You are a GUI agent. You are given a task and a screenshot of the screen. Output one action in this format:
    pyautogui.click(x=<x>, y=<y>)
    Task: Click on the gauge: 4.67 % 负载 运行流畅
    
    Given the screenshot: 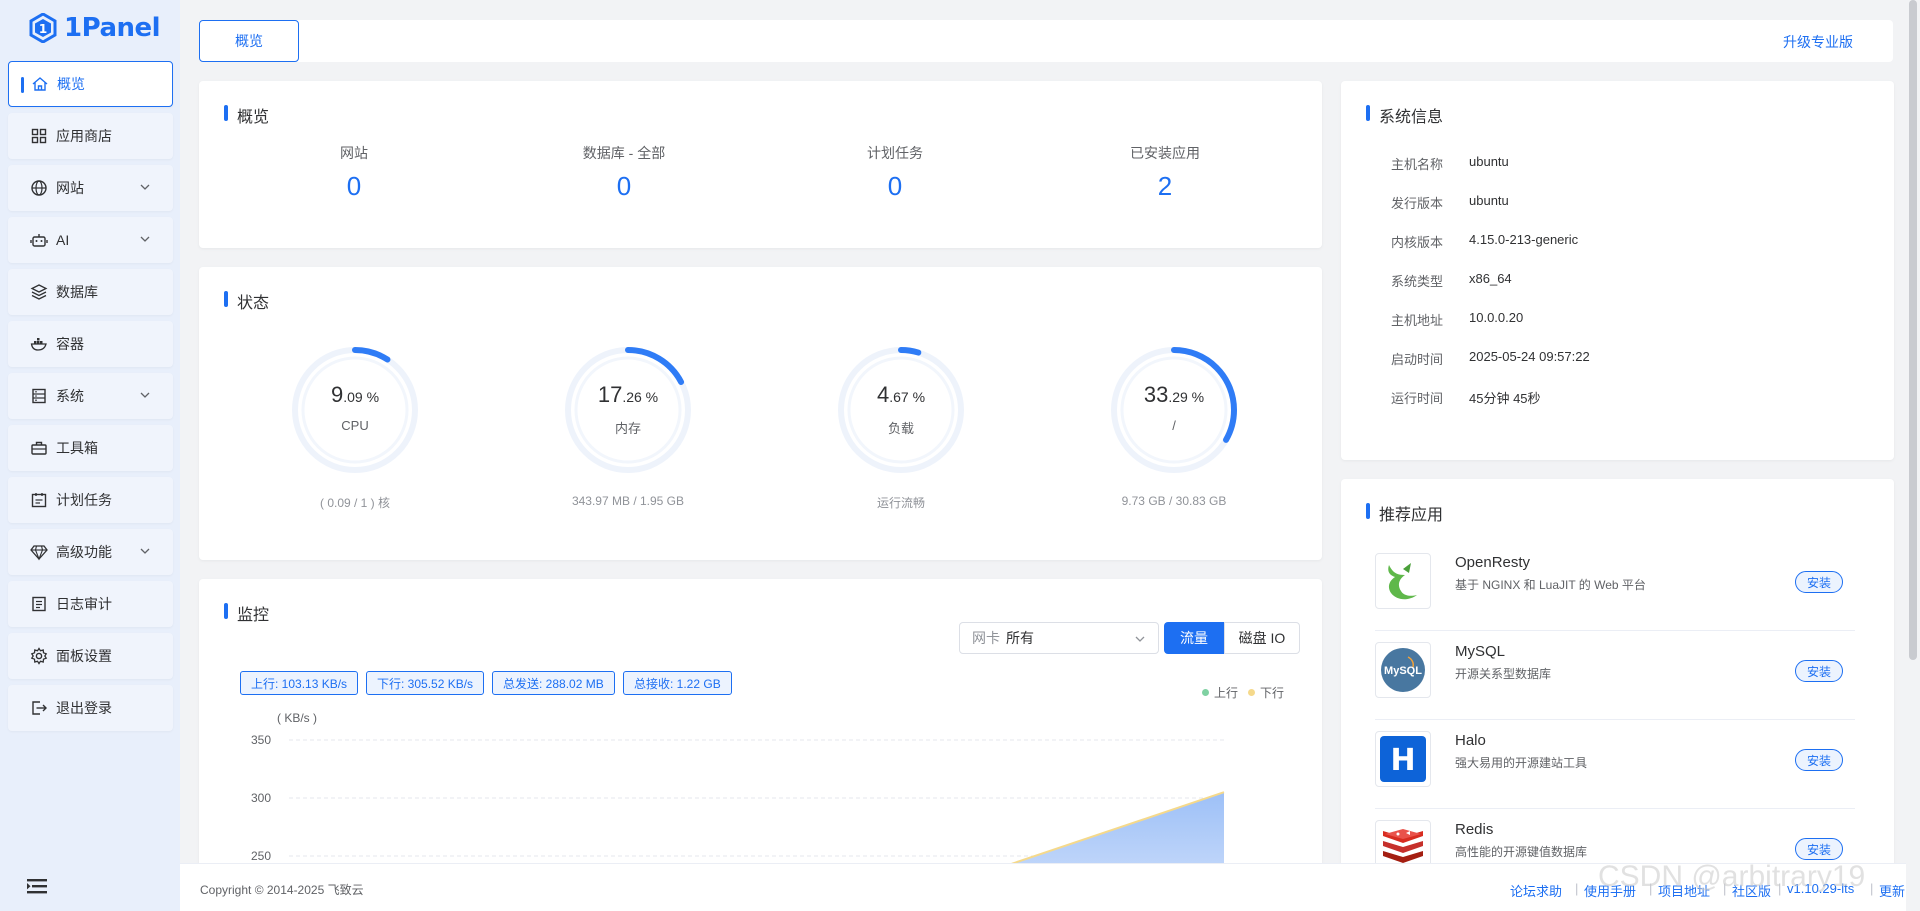 What is the action you would take?
    pyautogui.click(x=901, y=426)
    